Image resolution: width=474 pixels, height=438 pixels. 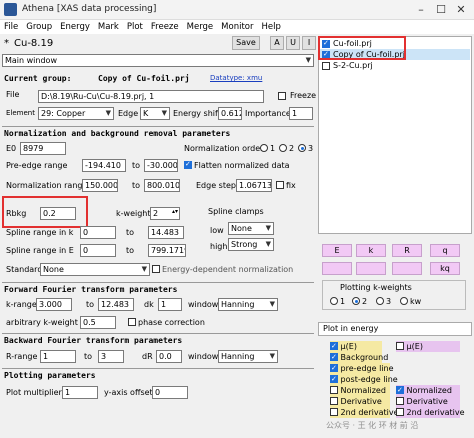 I want to click on edge-select: K ▼, so click(x=155, y=113).